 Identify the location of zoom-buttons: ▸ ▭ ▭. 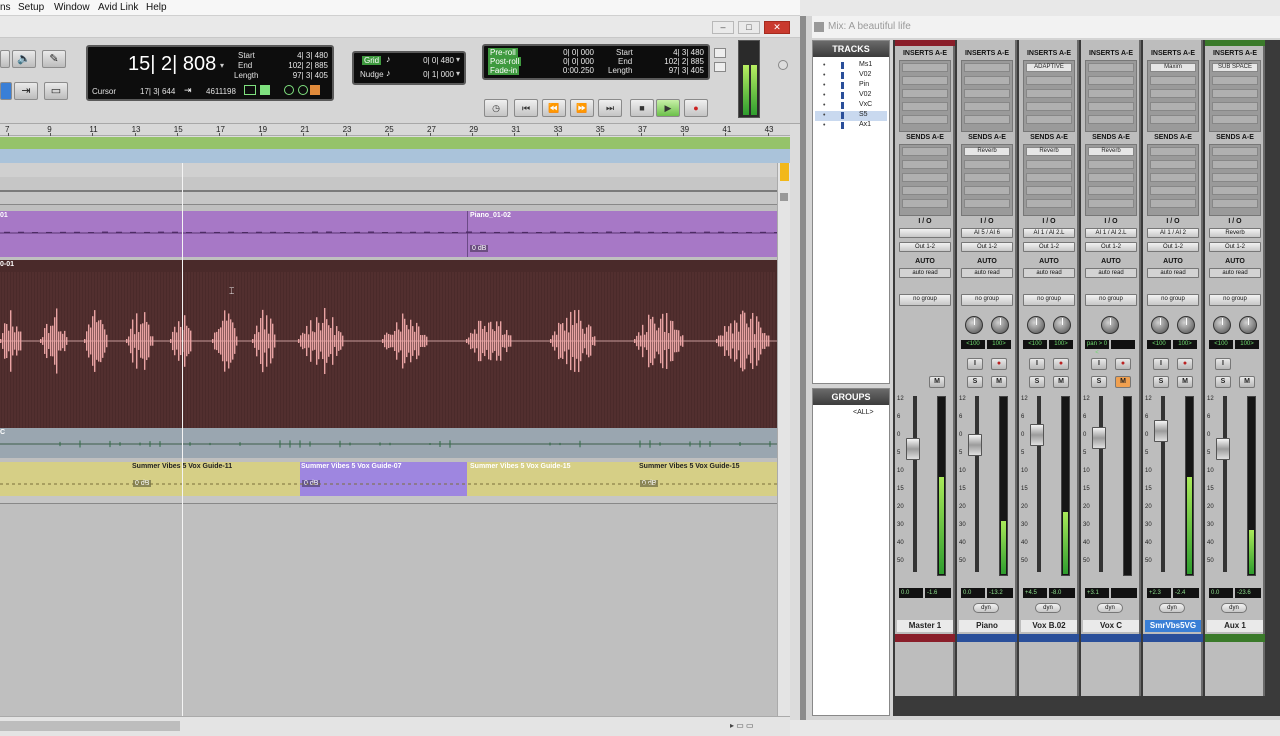
(742, 725).